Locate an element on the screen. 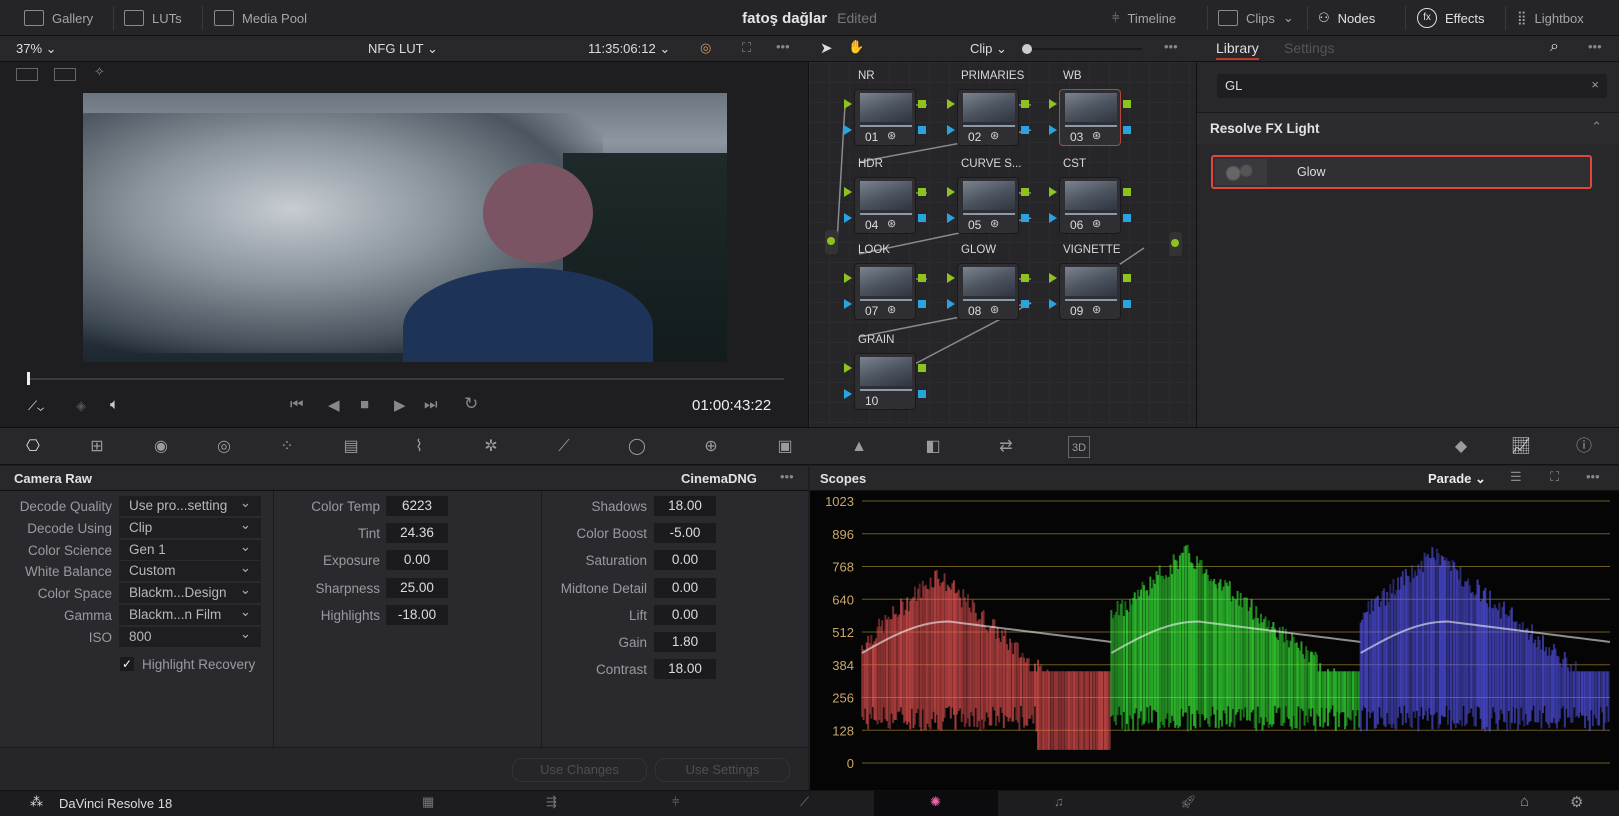 The height and width of the screenshot is (816, 1619). fairlight-page-icon: ♫ is located at coordinates (1059, 801).